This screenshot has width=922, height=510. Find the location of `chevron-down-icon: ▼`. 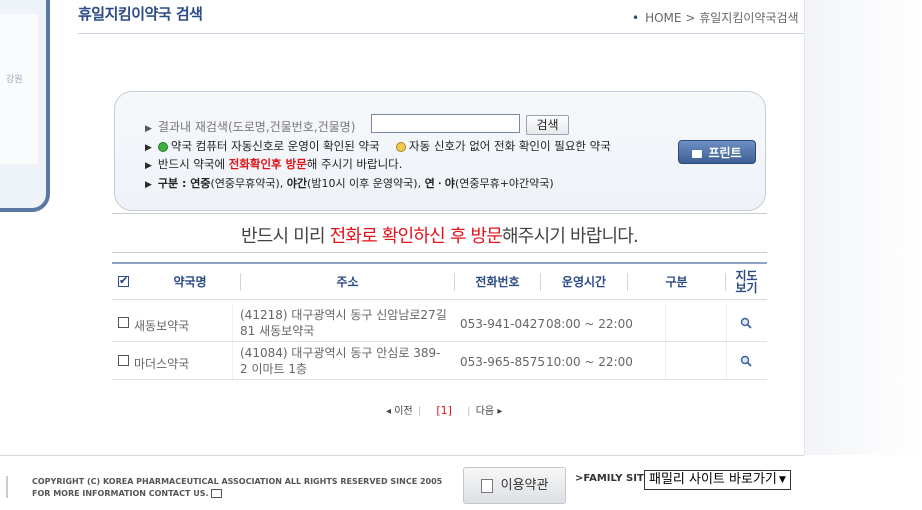

chevron-down-icon: ▼ is located at coordinates (782, 480).